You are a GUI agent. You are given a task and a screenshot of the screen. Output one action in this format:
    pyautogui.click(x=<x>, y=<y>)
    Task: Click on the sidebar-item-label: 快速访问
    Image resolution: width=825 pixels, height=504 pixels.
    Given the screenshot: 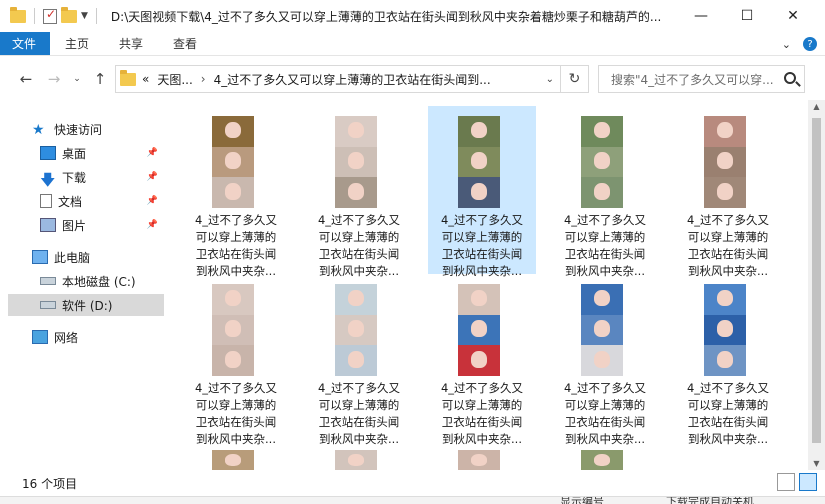 What is the action you would take?
    pyautogui.click(x=78, y=129)
    